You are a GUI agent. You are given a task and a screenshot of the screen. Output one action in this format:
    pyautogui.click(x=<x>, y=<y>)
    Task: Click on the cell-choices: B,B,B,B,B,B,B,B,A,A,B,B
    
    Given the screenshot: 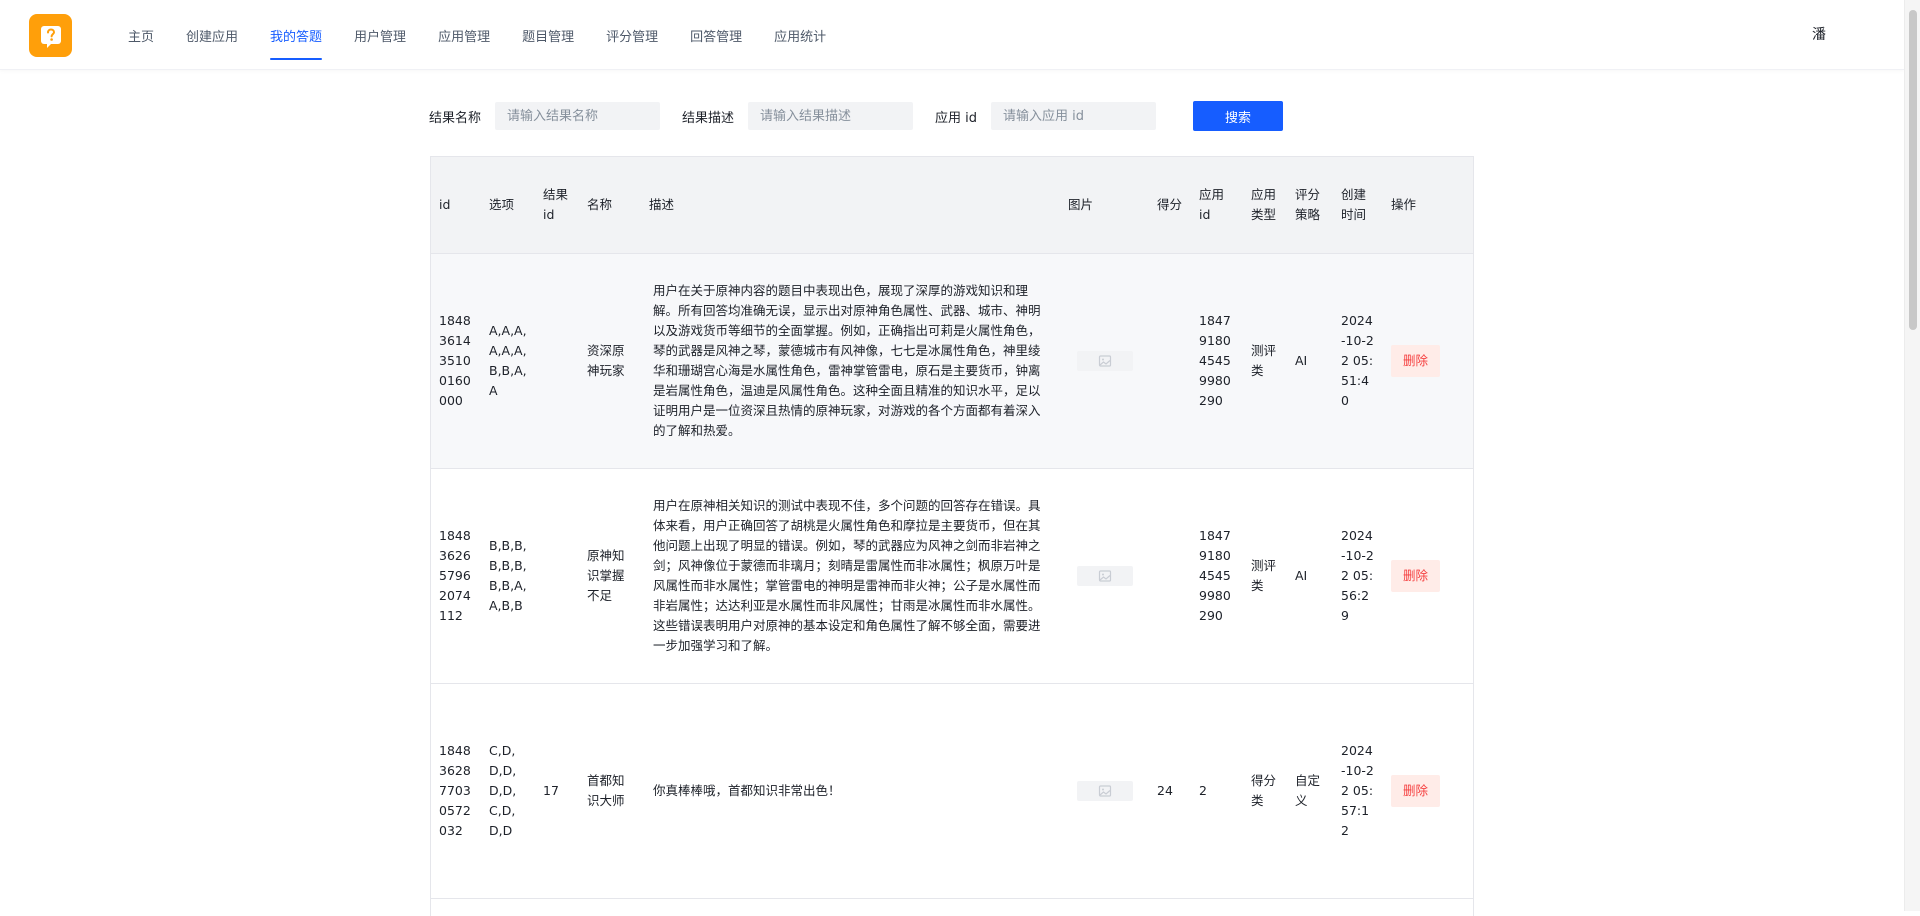 What is the action you would take?
    pyautogui.click(x=508, y=576)
    